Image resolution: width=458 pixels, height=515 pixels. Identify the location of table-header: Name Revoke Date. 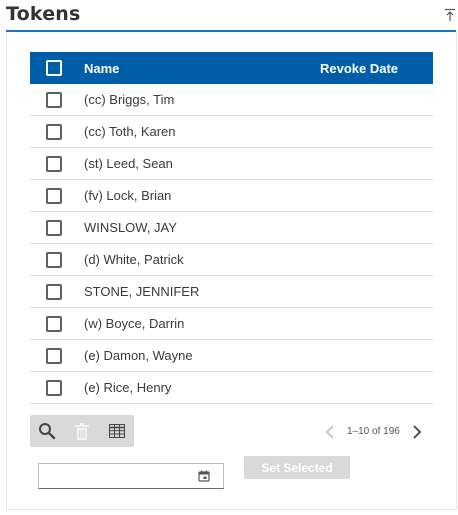
(231, 68).